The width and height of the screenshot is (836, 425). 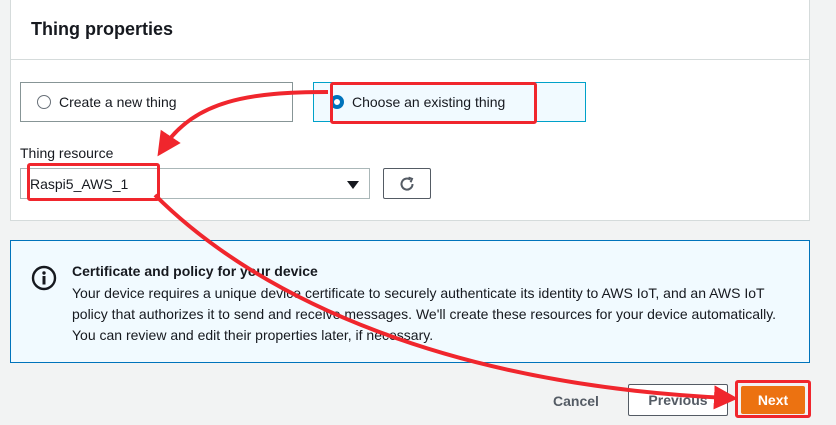 I want to click on choose-existing-thing-option: Choose an existing thing, so click(x=449, y=102).